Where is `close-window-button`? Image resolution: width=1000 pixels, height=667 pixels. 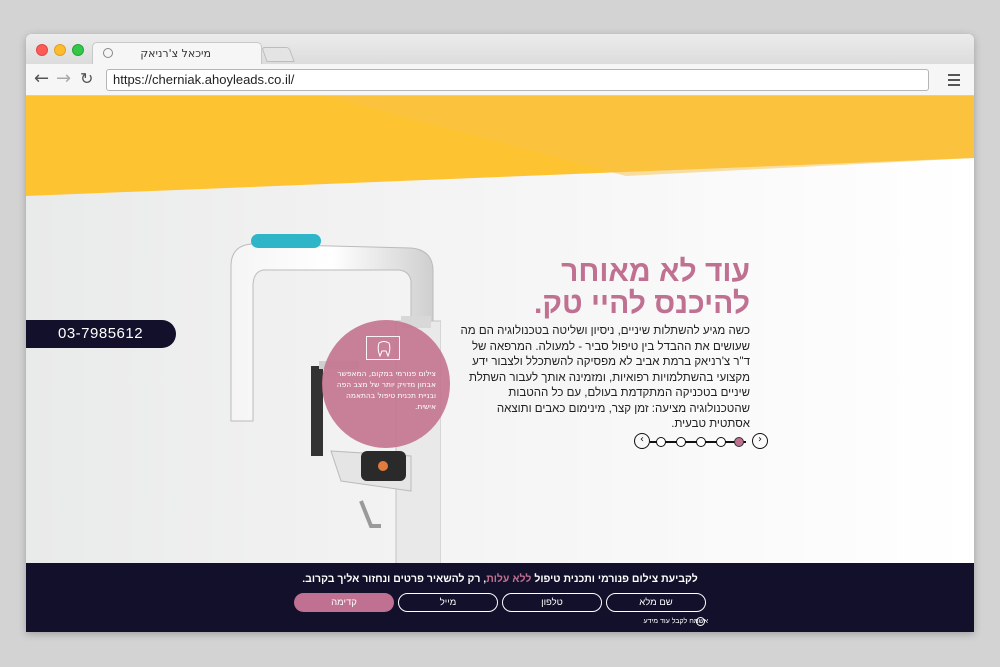 close-window-button is located at coordinates (42, 50).